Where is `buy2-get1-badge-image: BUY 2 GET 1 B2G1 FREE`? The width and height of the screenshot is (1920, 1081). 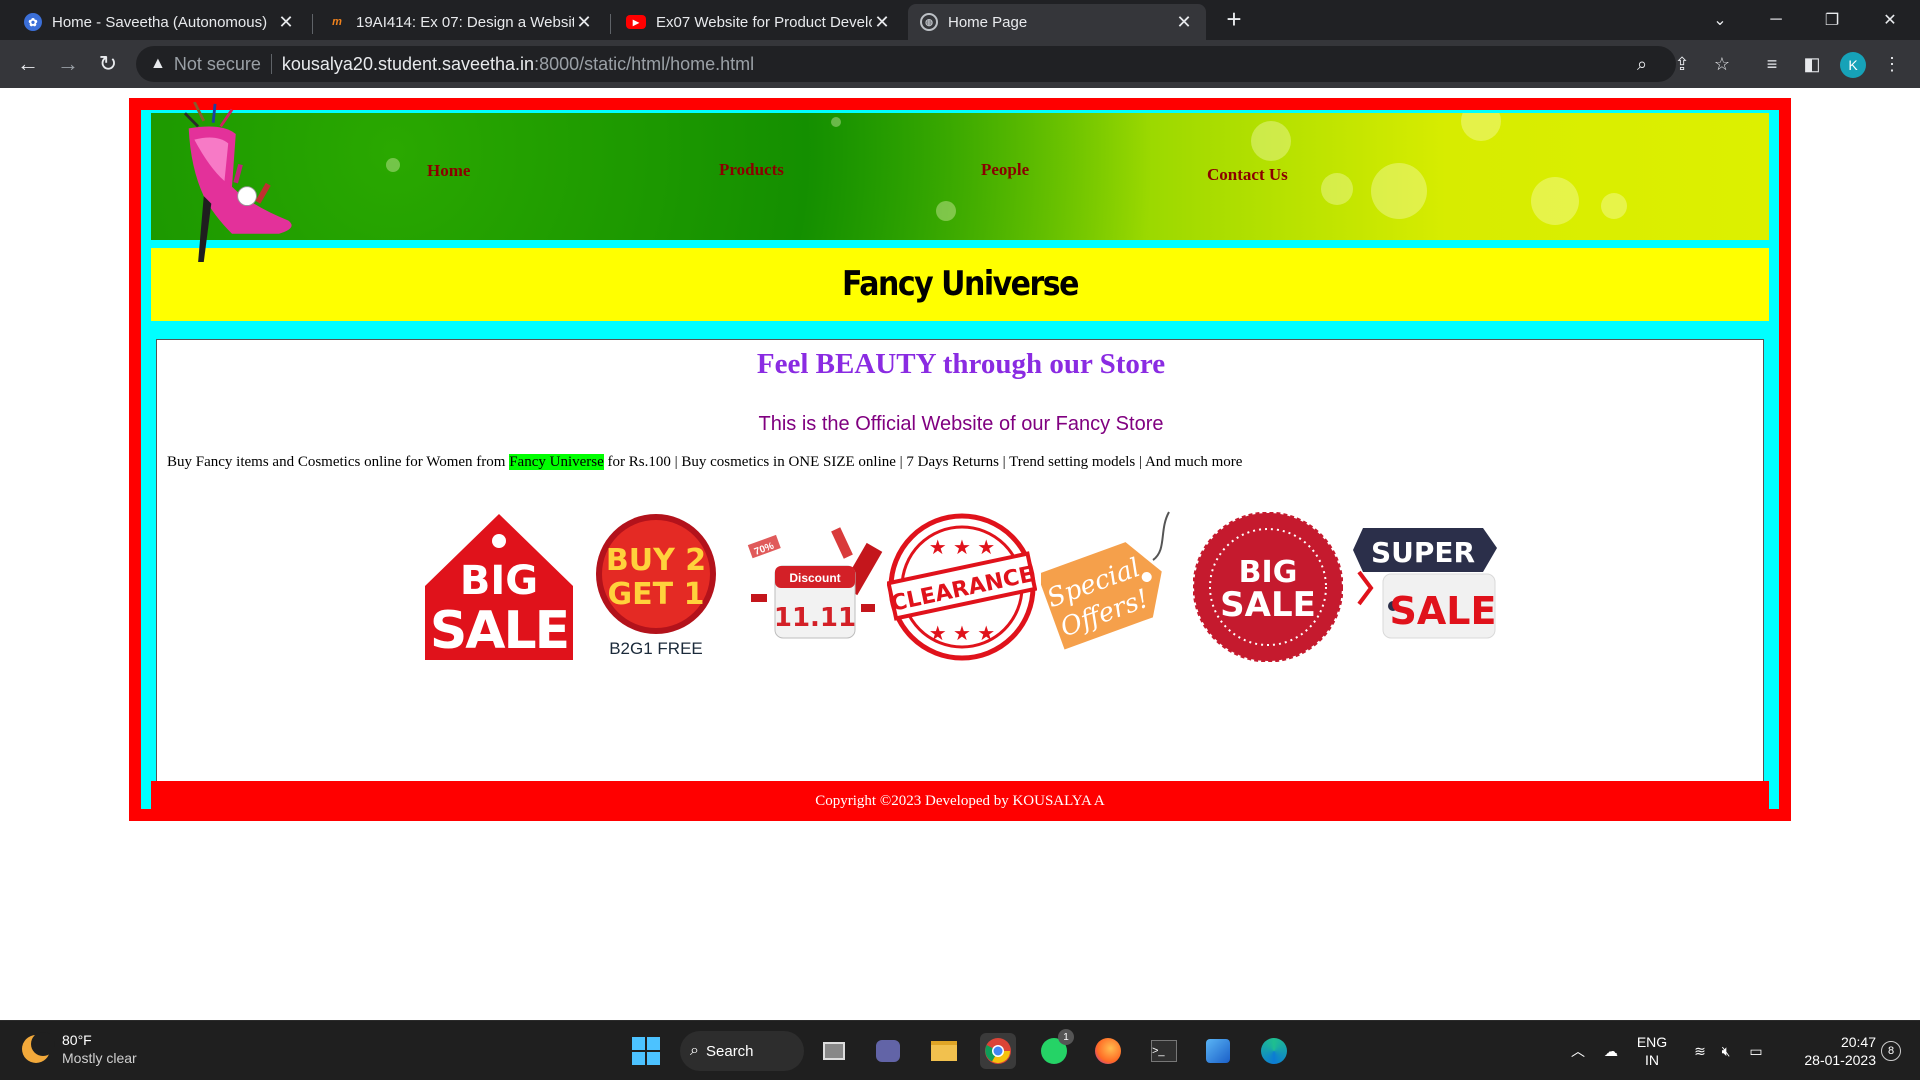 buy2-get1-badge-image: BUY 2 GET 1 B2G1 FREE is located at coordinates (656, 586).